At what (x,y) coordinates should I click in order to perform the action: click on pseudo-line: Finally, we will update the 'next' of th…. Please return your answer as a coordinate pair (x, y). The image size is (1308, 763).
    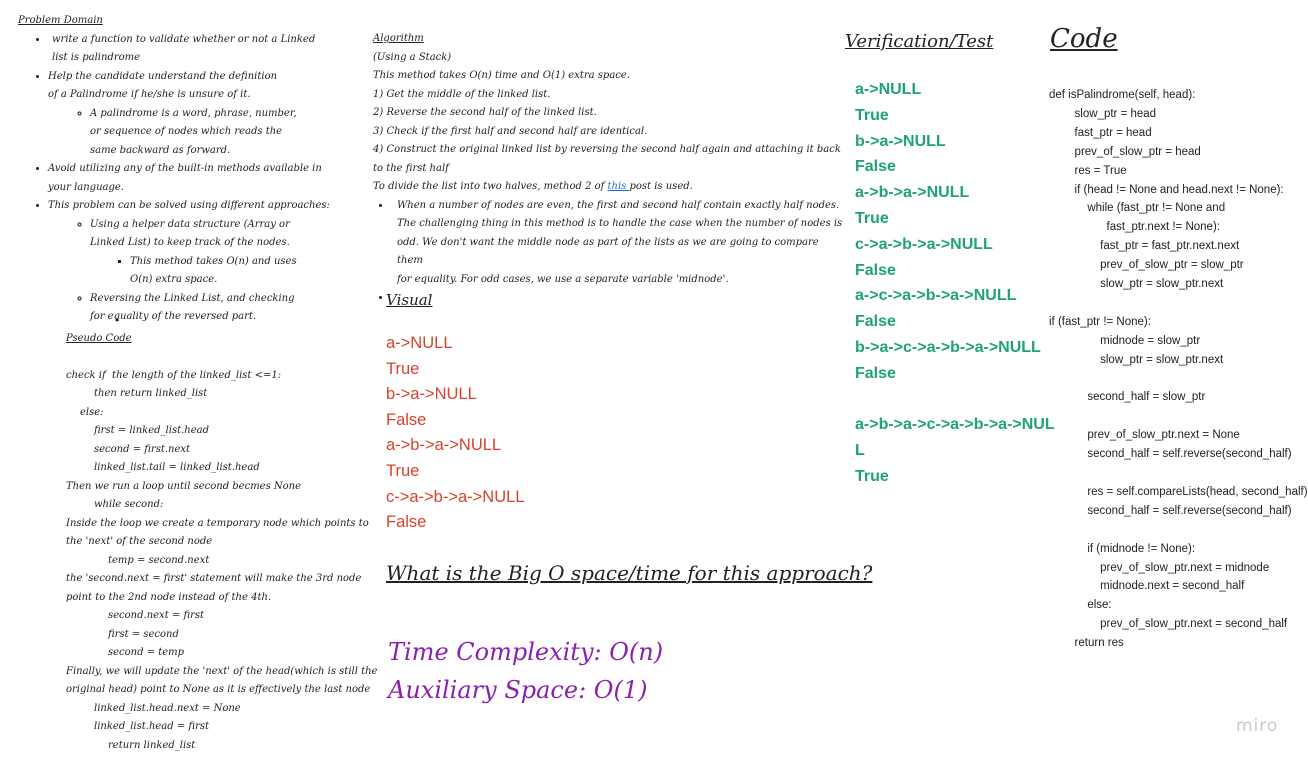
    Looking at the image, I should click on (222, 671).